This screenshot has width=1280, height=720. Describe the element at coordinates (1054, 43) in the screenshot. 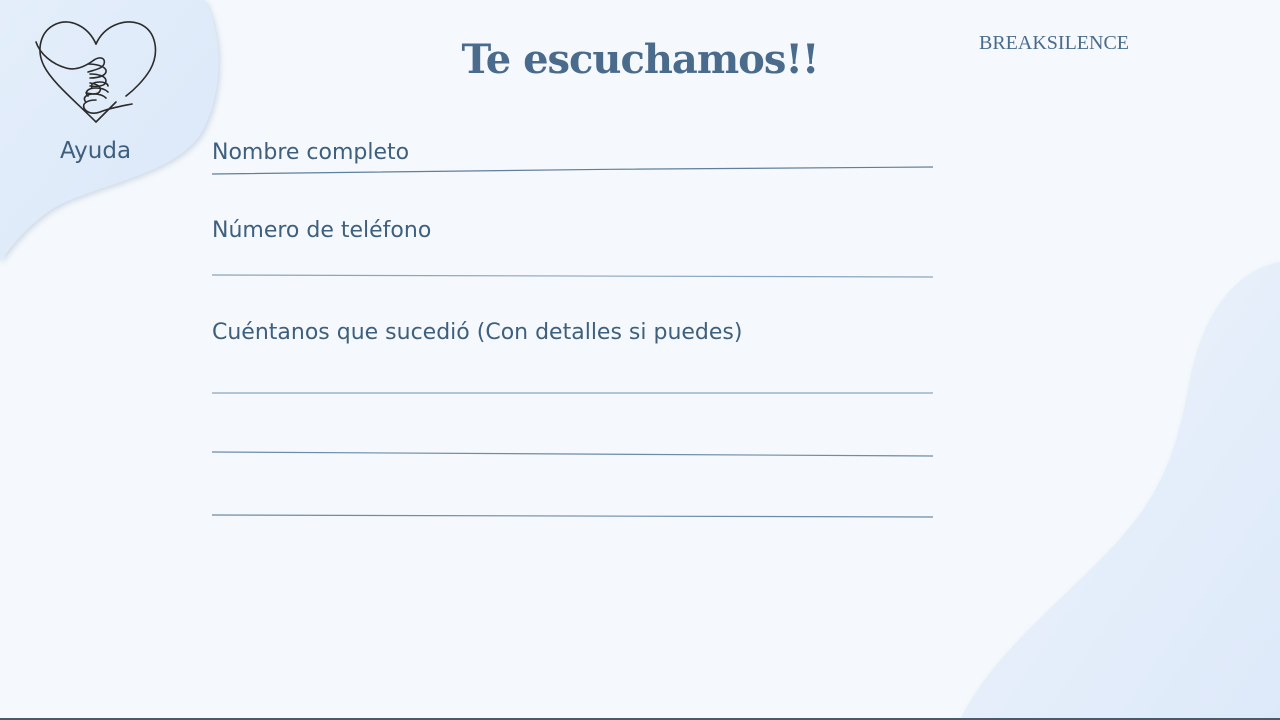

I see `brand-name: BREAKSILENCE` at that location.